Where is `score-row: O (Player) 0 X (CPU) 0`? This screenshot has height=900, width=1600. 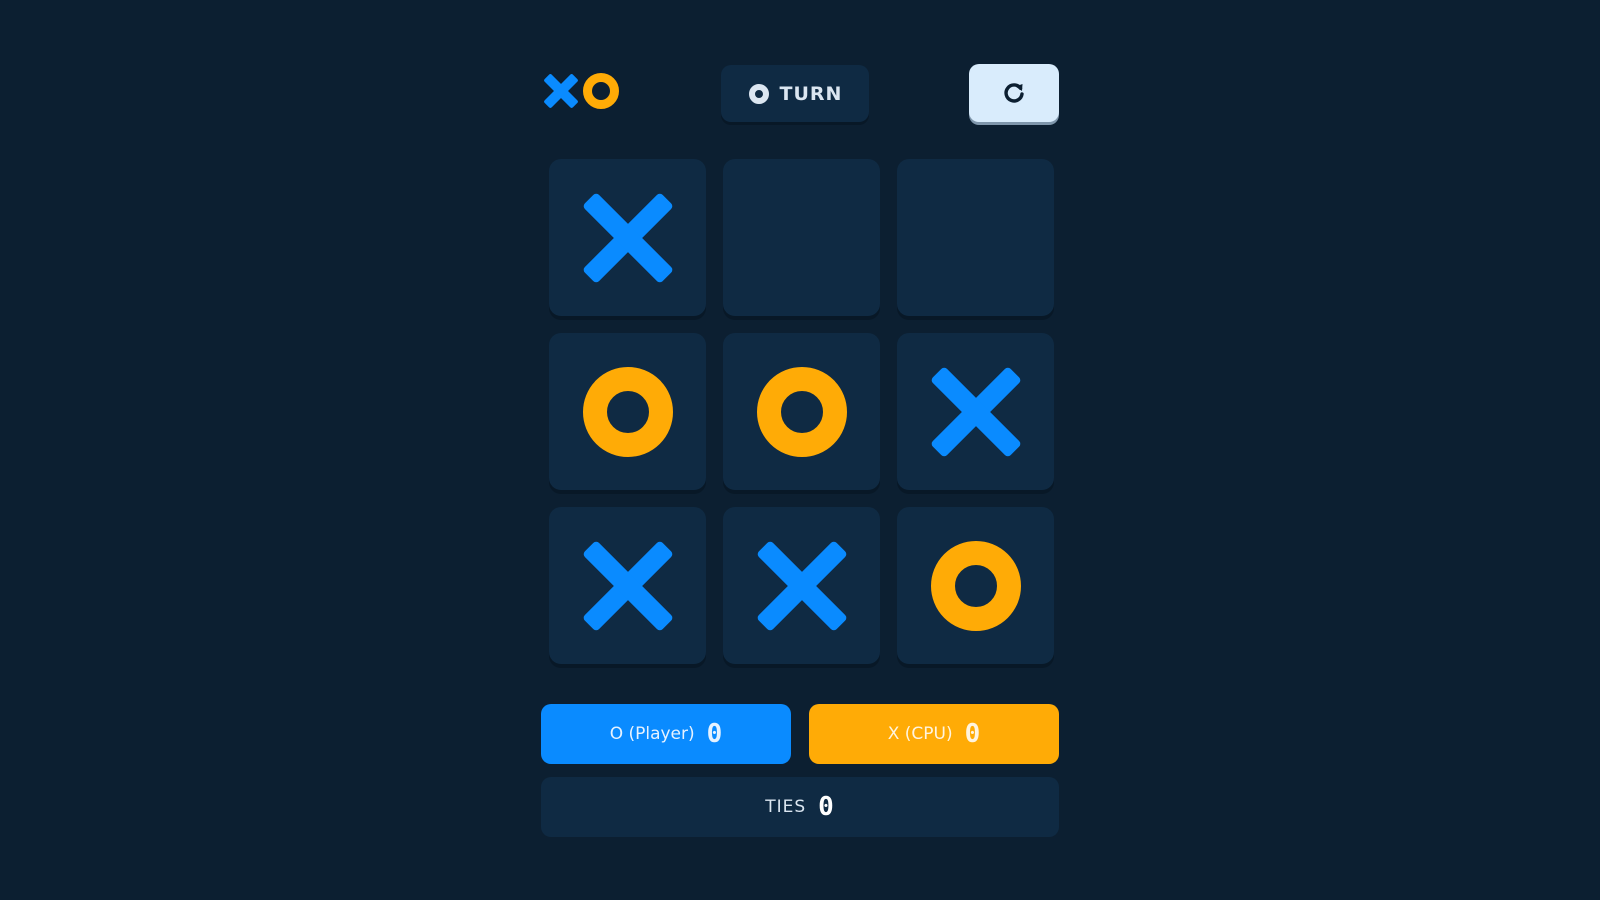 score-row: O (Player) 0 X (CPU) 0 is located at coordinates (800, 734).